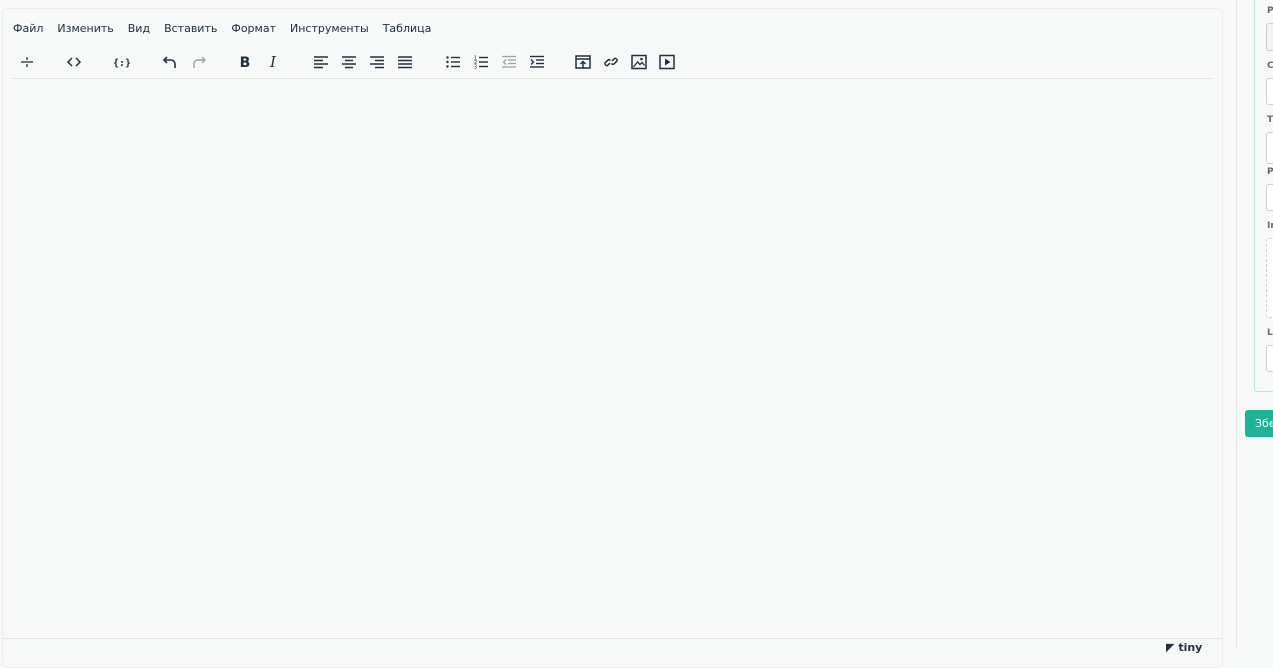 This screenshot has width=1273, height=668. I want to click on toolbar-divider, so click(612, 78).